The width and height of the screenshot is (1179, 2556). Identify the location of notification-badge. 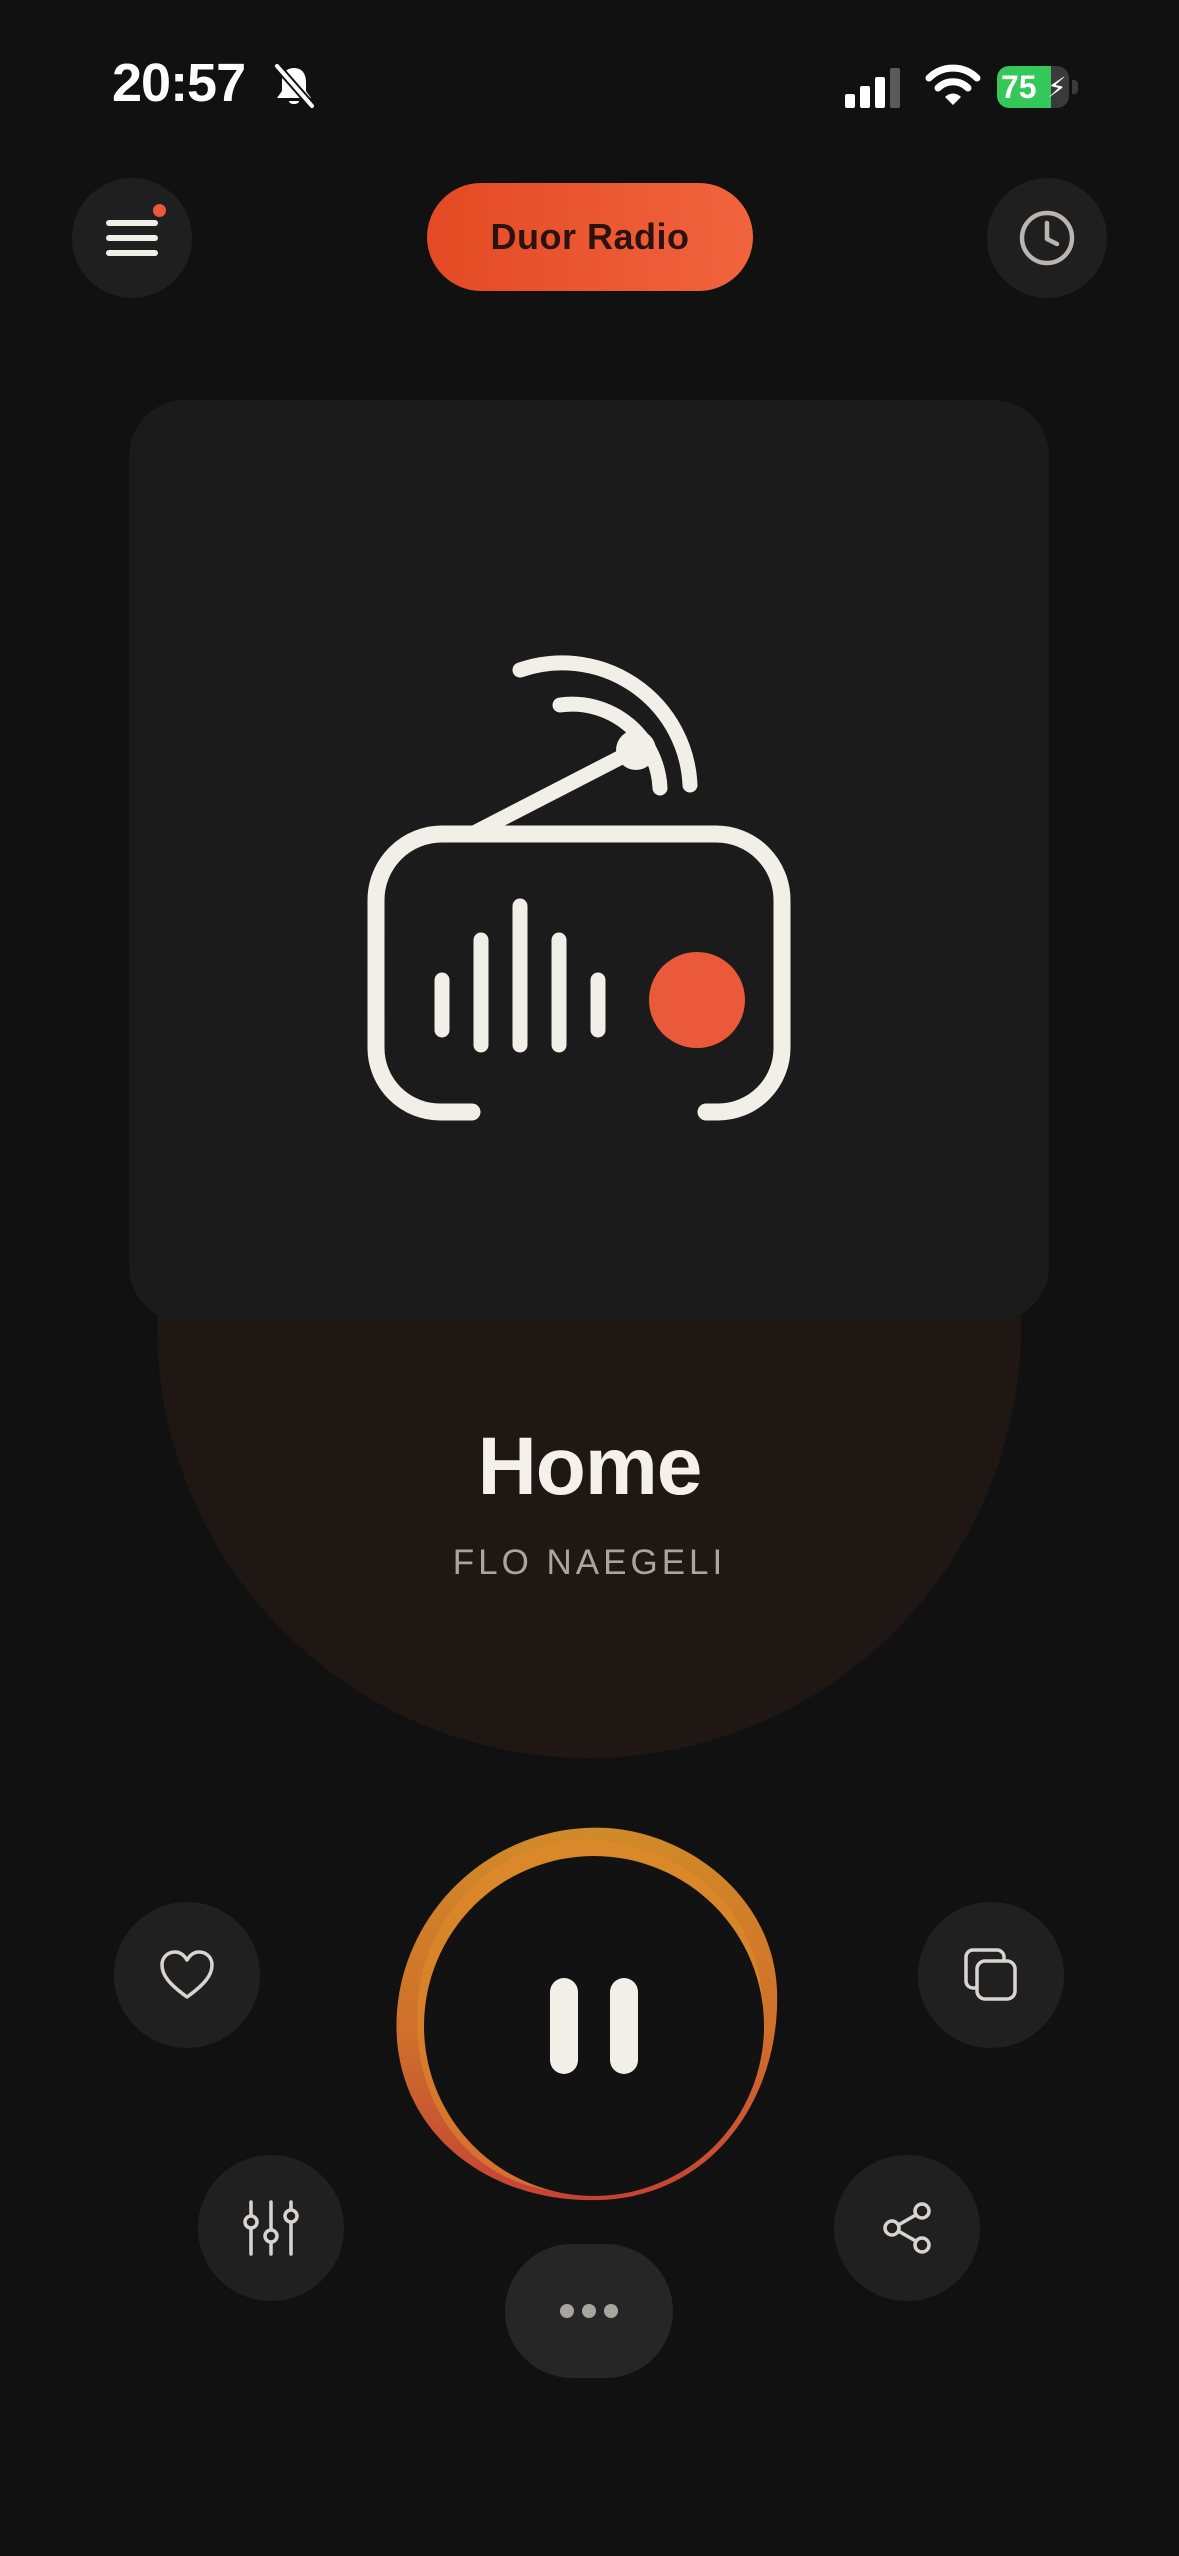
(159, 210).